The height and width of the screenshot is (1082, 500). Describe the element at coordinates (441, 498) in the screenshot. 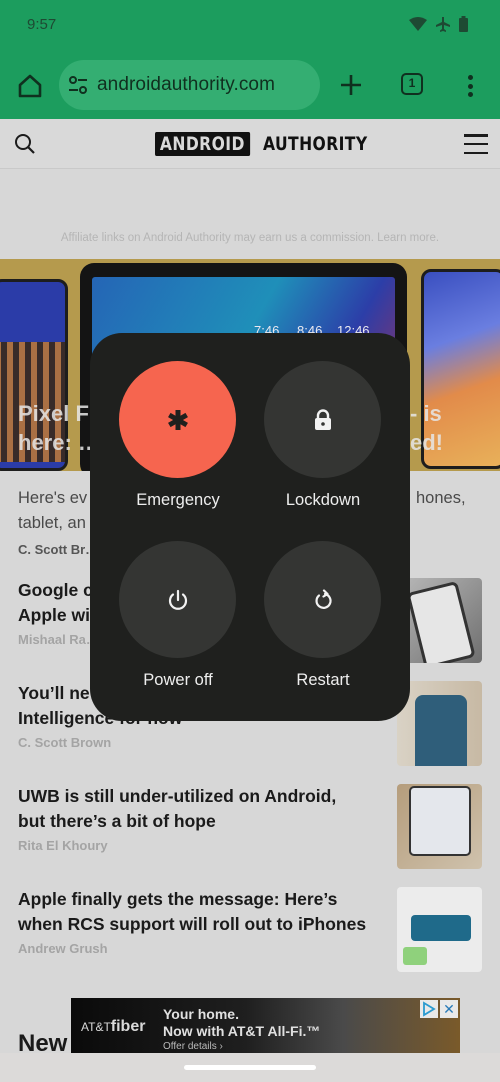

I see `excerpt-text: hones,` at that location.